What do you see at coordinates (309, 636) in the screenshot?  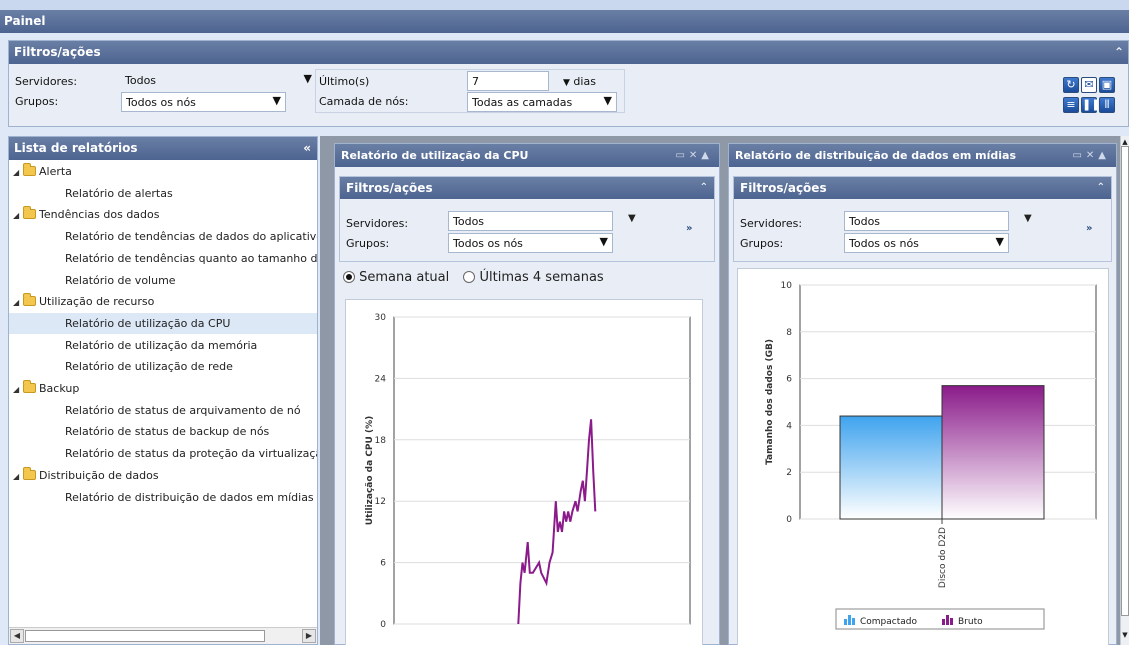 I see `scroll-right-icon: ▶` at bounding box center [309, 636].